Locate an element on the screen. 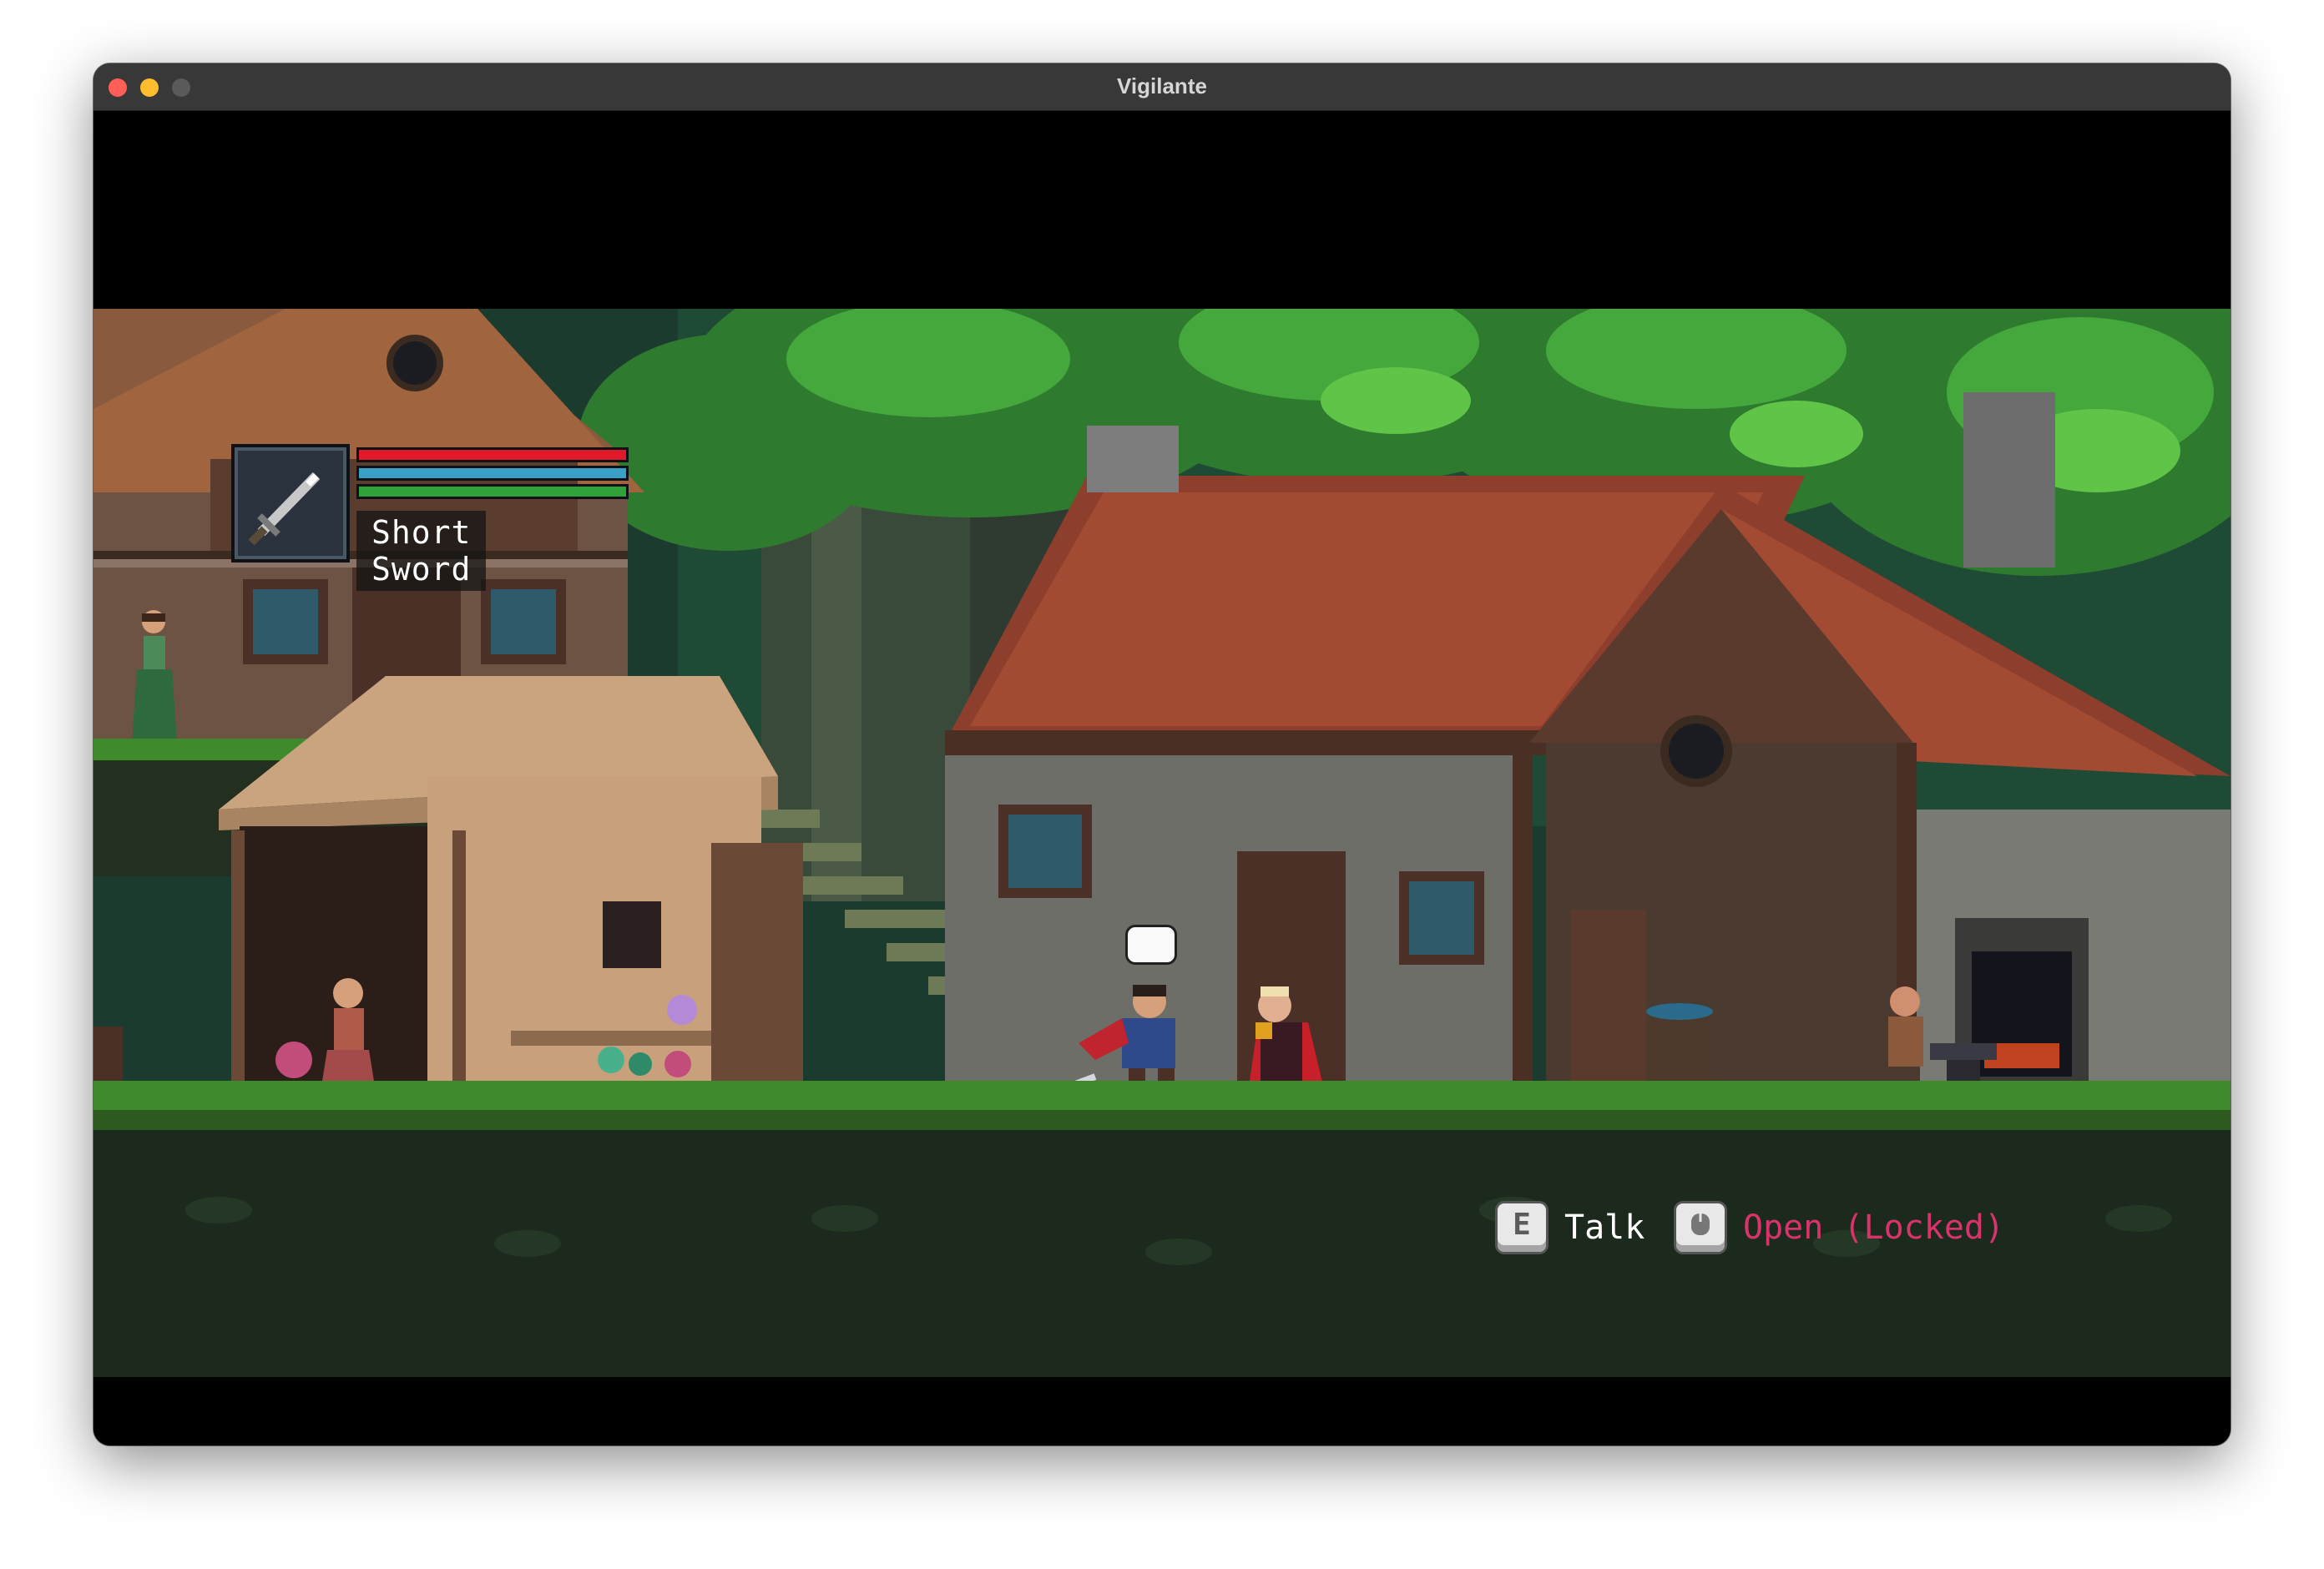  open-locked-prompt-label: Open (Locked) is located at coordinates (1874, 1227).